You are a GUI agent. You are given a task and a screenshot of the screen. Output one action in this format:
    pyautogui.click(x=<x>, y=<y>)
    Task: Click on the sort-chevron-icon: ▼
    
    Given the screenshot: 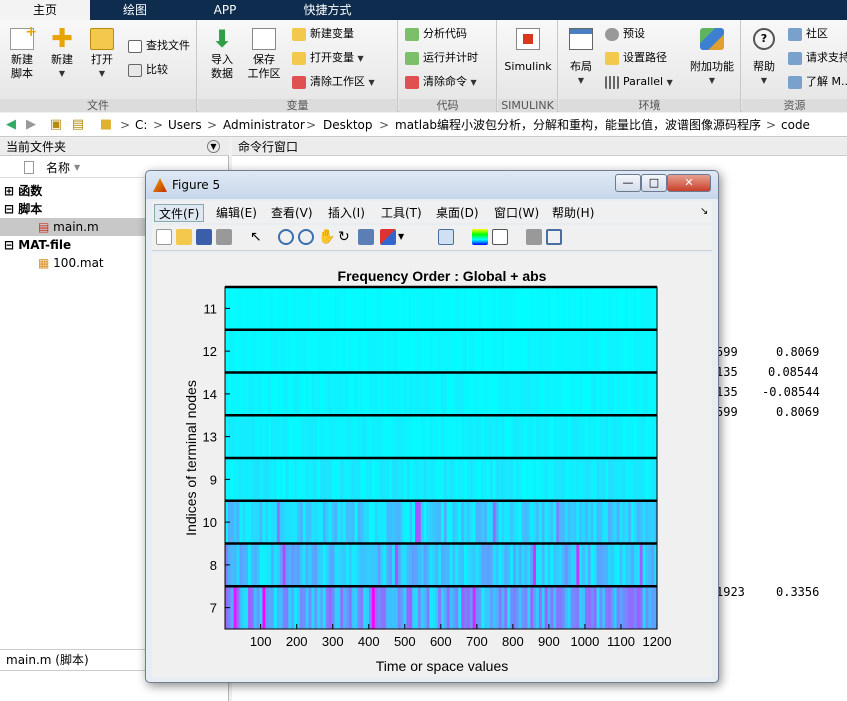 What is the action you would take?
    pyautogui.click(x=77, y=167)
    